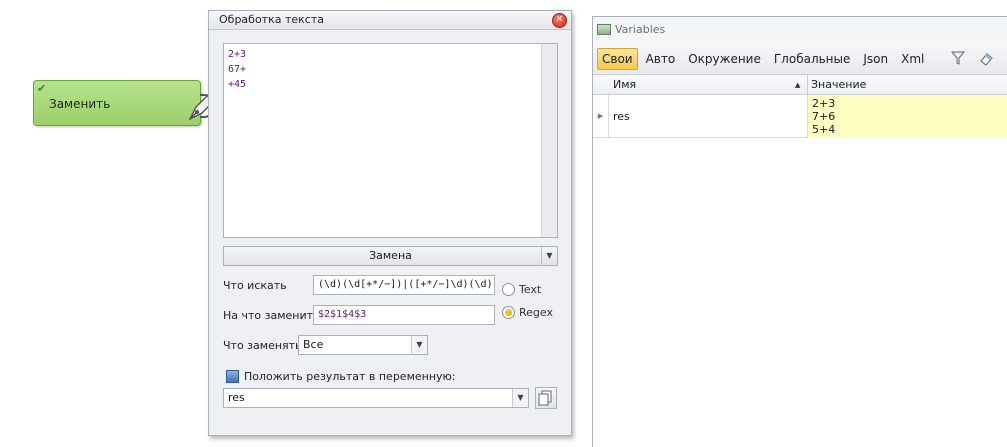 Image resolution: width=1007 pixels, height=447 pixels. What do you see at coordinates (800, 116) in the screenshot?
I see `table-row: ▶ res 2+3 7+6 5+4` at bounding box center [800, 116].